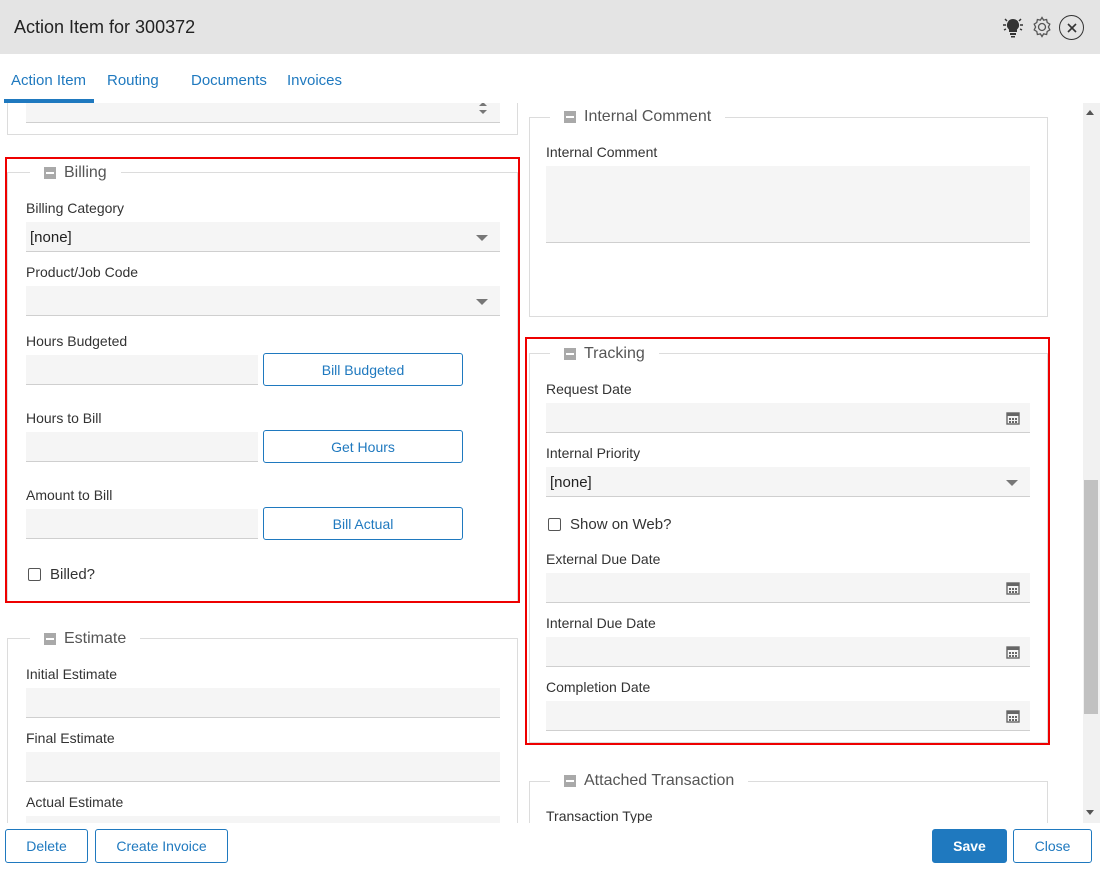 The width and height of the screenshot is (1100, 869). I want to click on tab-bar: Action Item Routing Documents Invoices, so click(550, 78).